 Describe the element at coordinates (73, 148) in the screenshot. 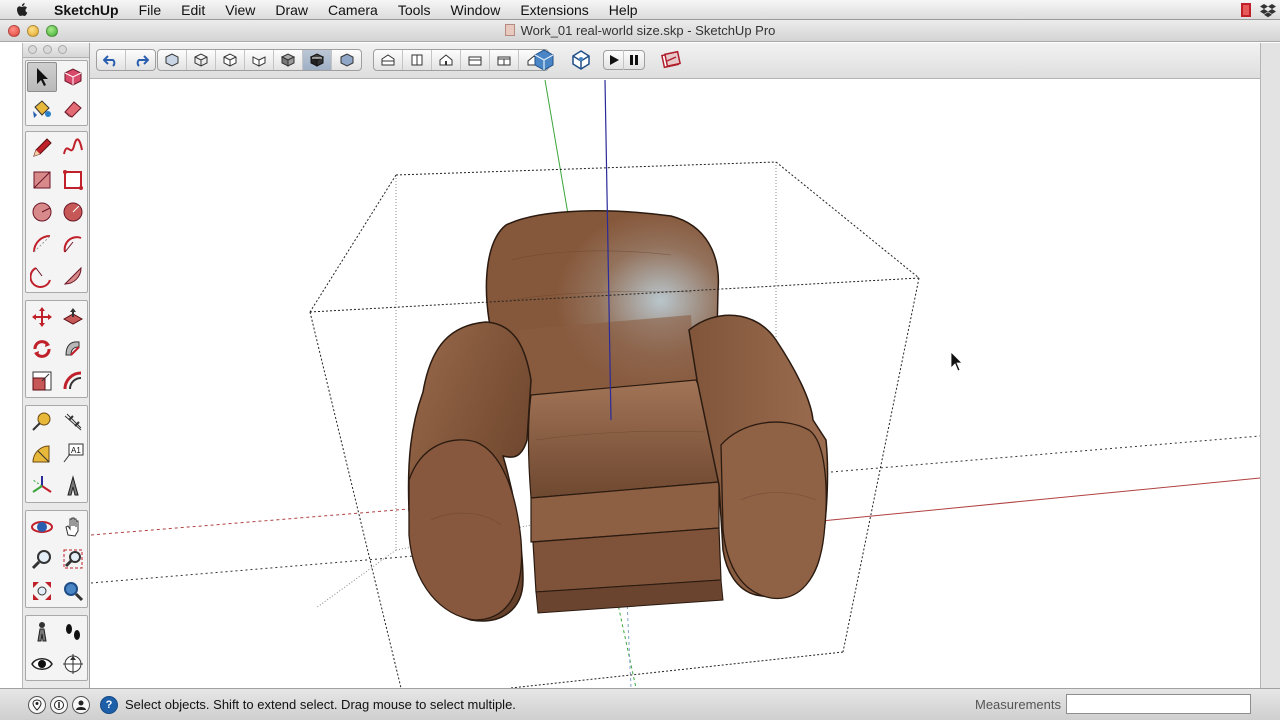

I see `freehand-tool` at that location.